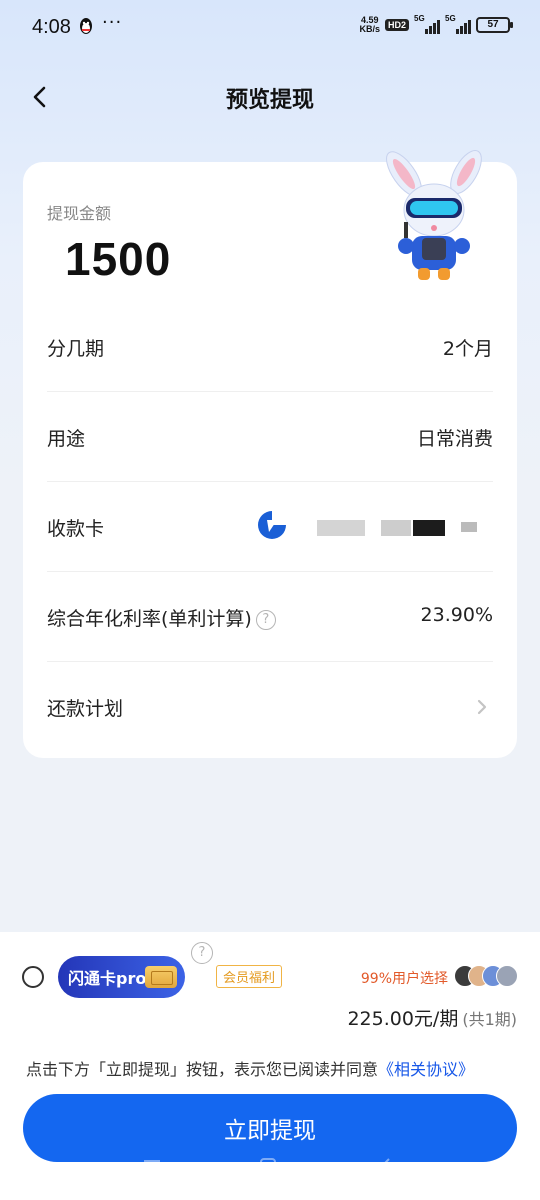 This screenshot has width=540, height=1200. Describe the element at coordinates (386, 1166) in the screenshot. I see `back-nav-icon` at that location.